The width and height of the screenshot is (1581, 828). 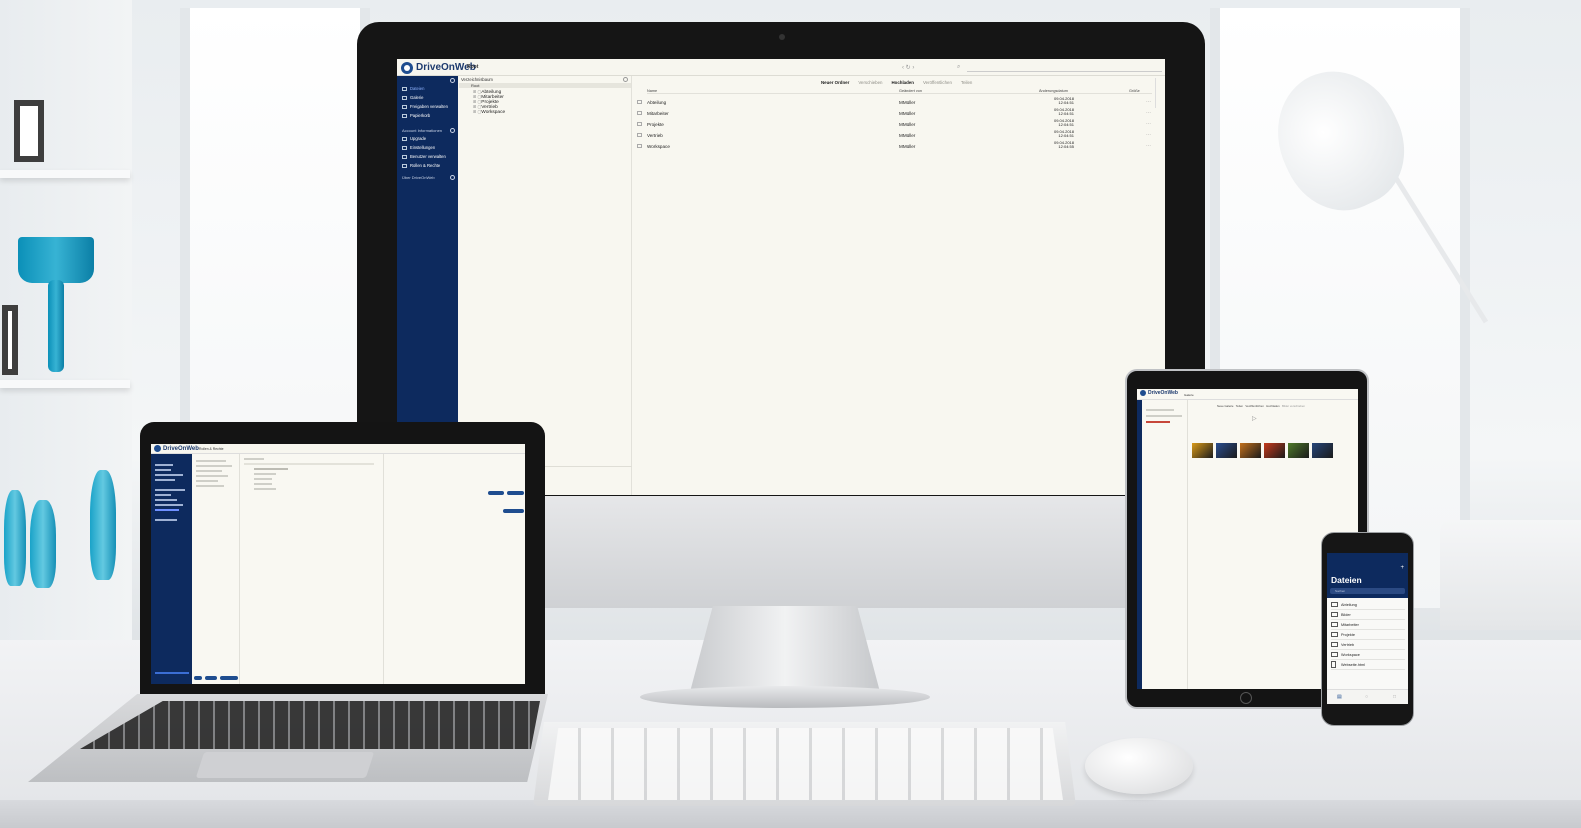 What do you see at coordinates (1367, 591) in the screenshot?
I see `search-input: Suchen` at bounding box center [1367, 591].